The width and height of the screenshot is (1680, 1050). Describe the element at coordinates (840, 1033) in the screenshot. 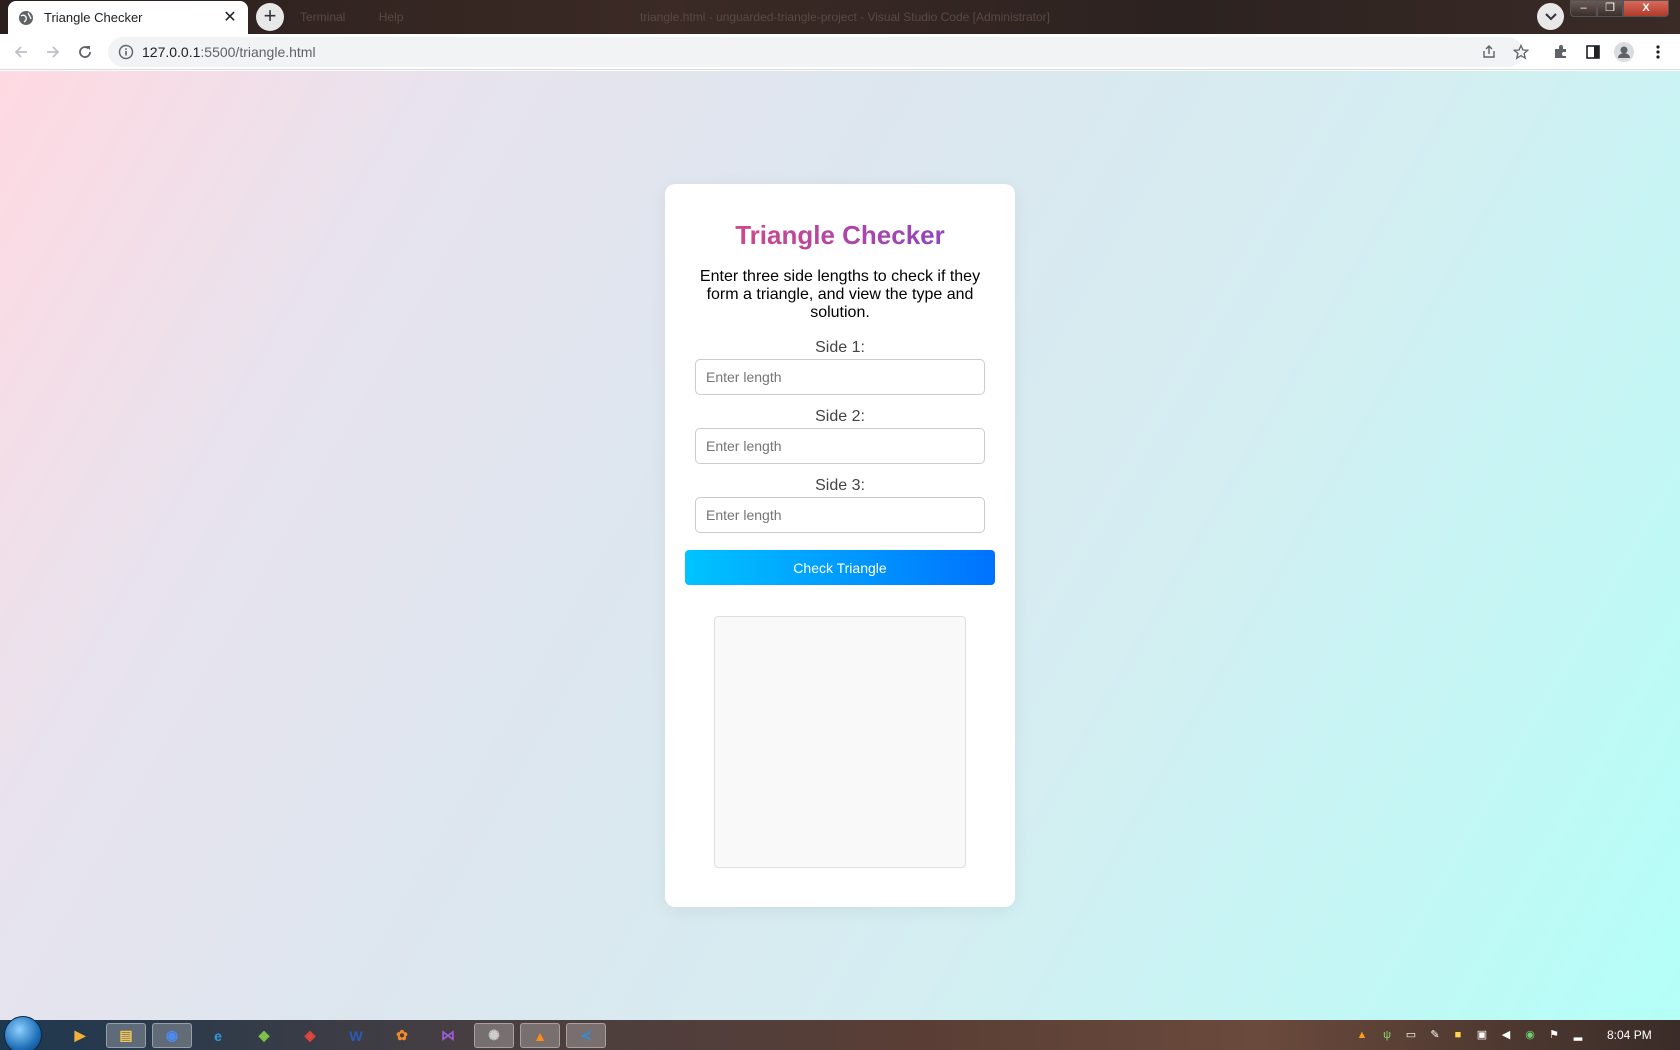

I see `taskbar: ▶ ▤ ◉ e ◆ ◈ W ✿ ⋈ ✺ ▲ ≺ ▲ ψ ▭ ✎ ■ ▣ ◀ ◉ ⚑ ▂ 8:04 PM` at that location.